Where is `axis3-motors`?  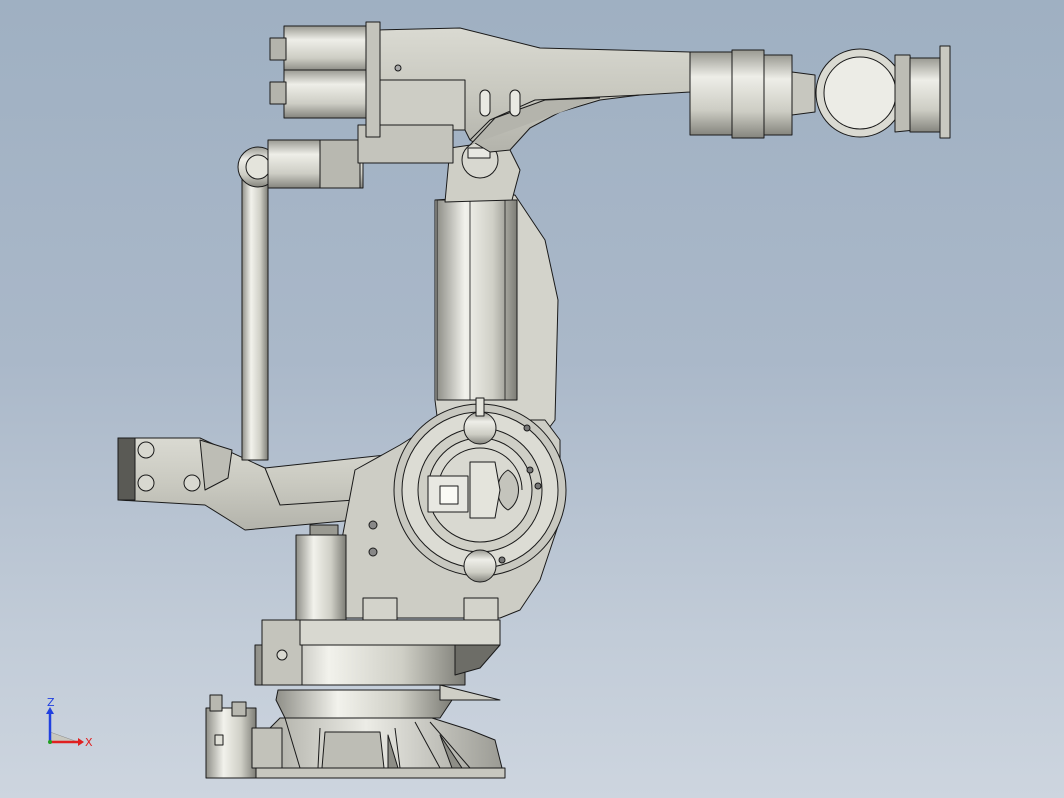 axis3-motors is located at coordinates (325, 79).